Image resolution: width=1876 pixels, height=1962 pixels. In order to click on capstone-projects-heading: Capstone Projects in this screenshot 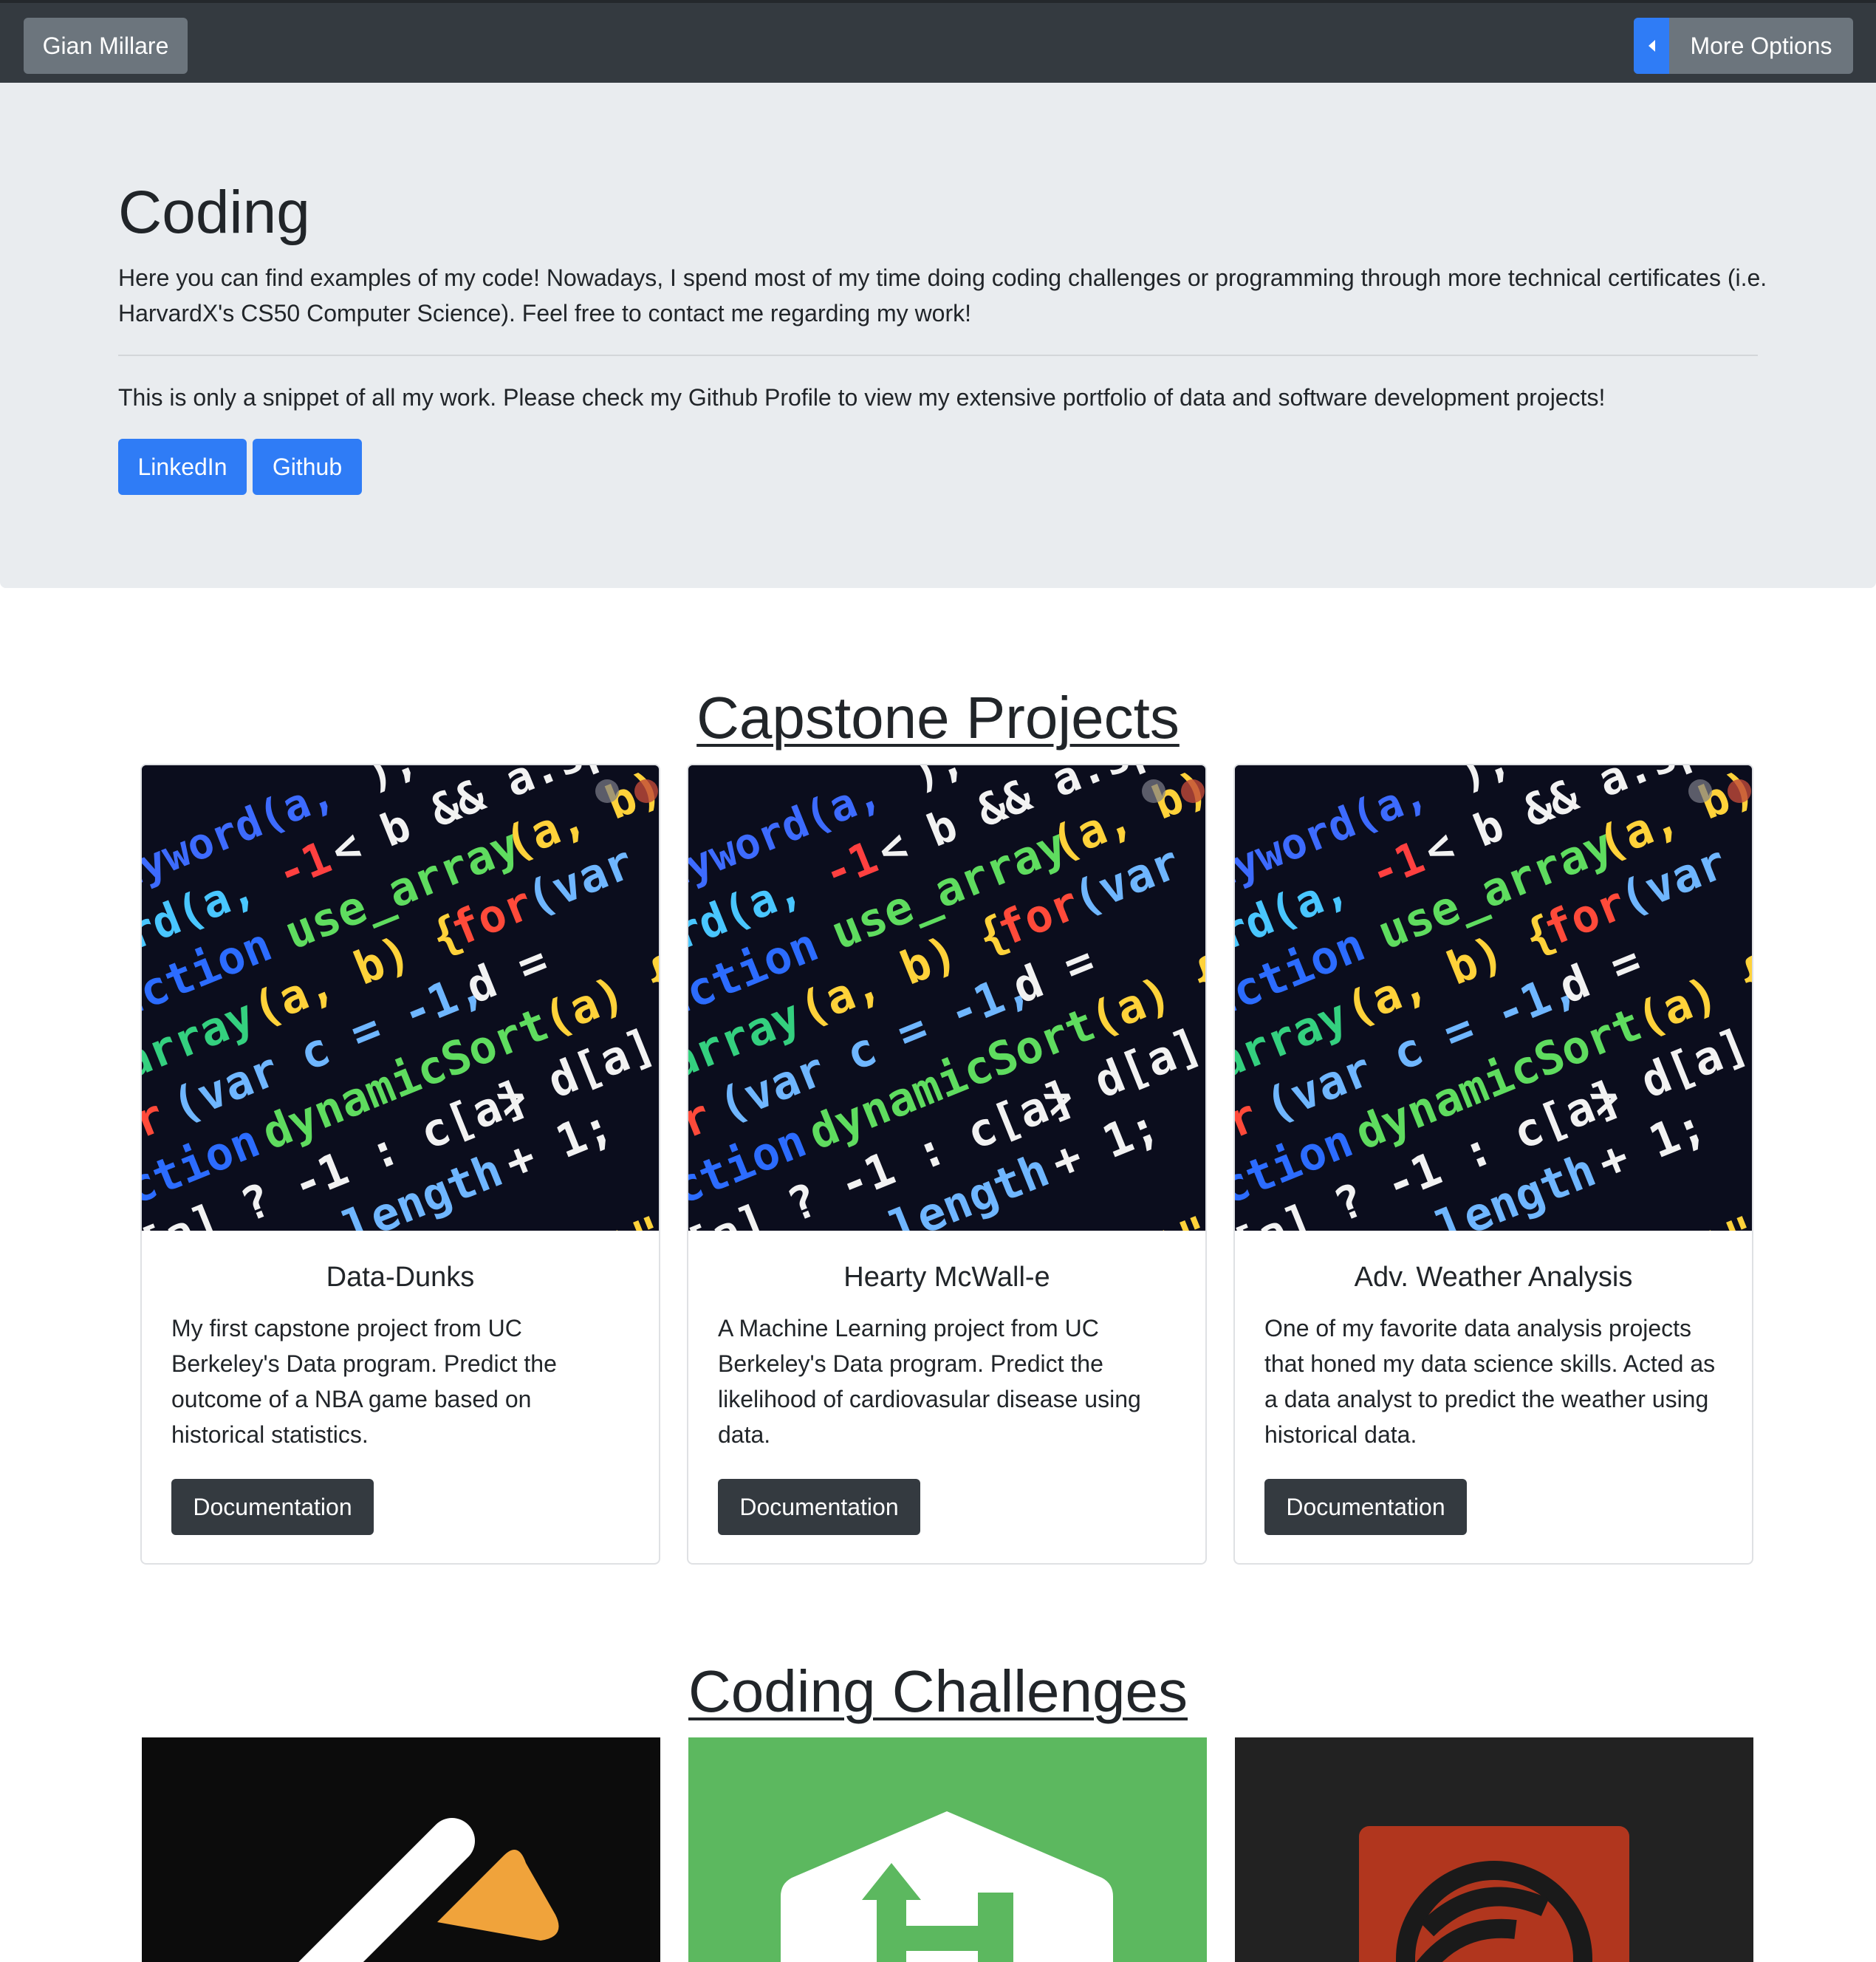, I will do `click(938, 718)`.